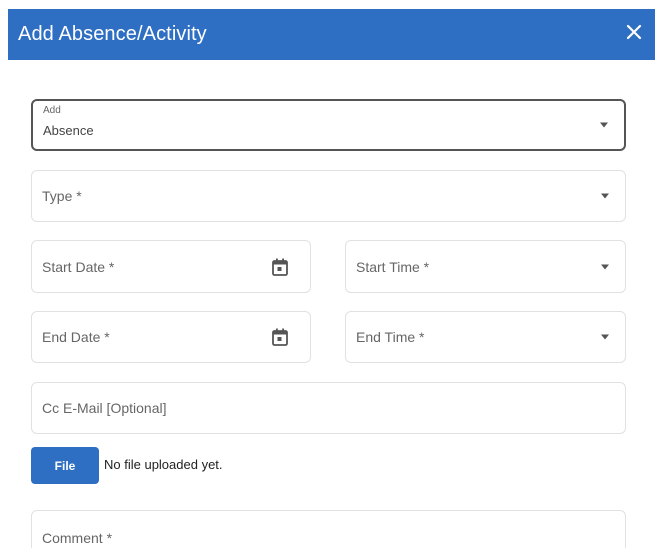 This screenshot has height=548, width=655. I want to click on end-time-placeholder: End Time *, so click(390, 337).